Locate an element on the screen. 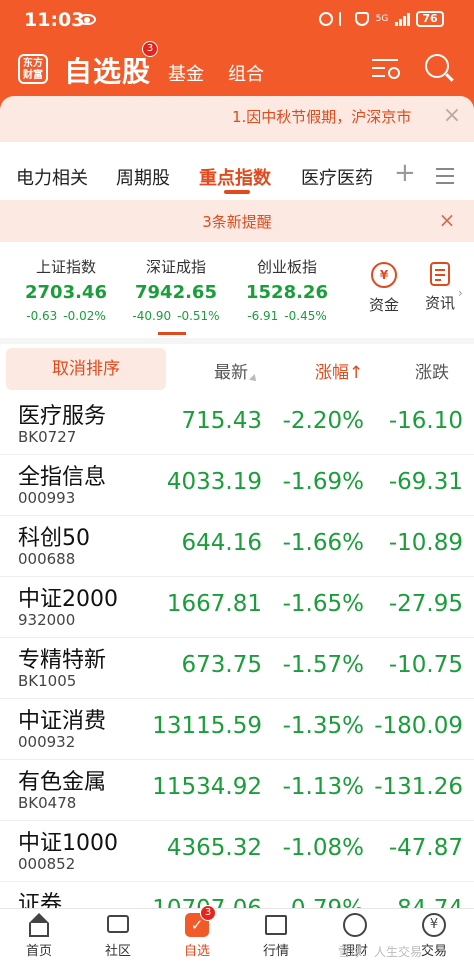  bottom-nav: 首页 社区 ✓ 3 自选 行情 理财 ¥ 交易 雪球：人生交易 is located at coordinates (237, 936).